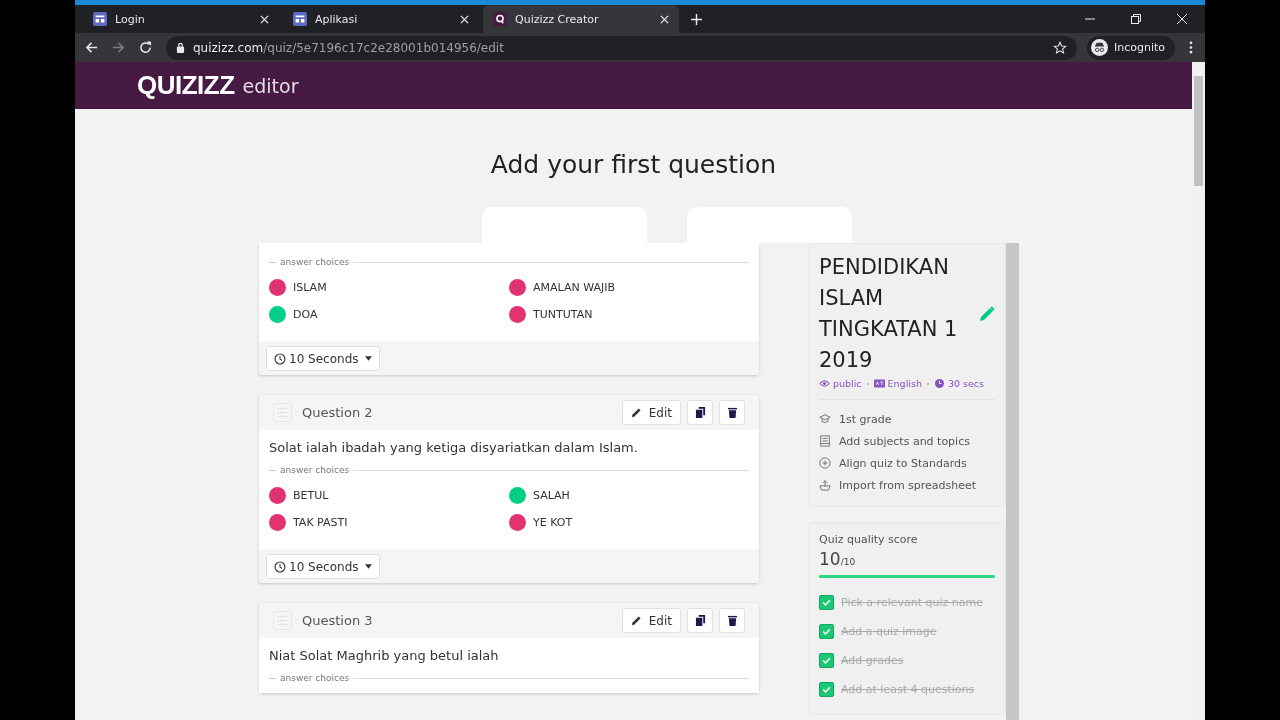  I want to click on address-bar: quizizz.com/quiz/5e7196c17c2e28001b014956/edit, so click(621, 47).